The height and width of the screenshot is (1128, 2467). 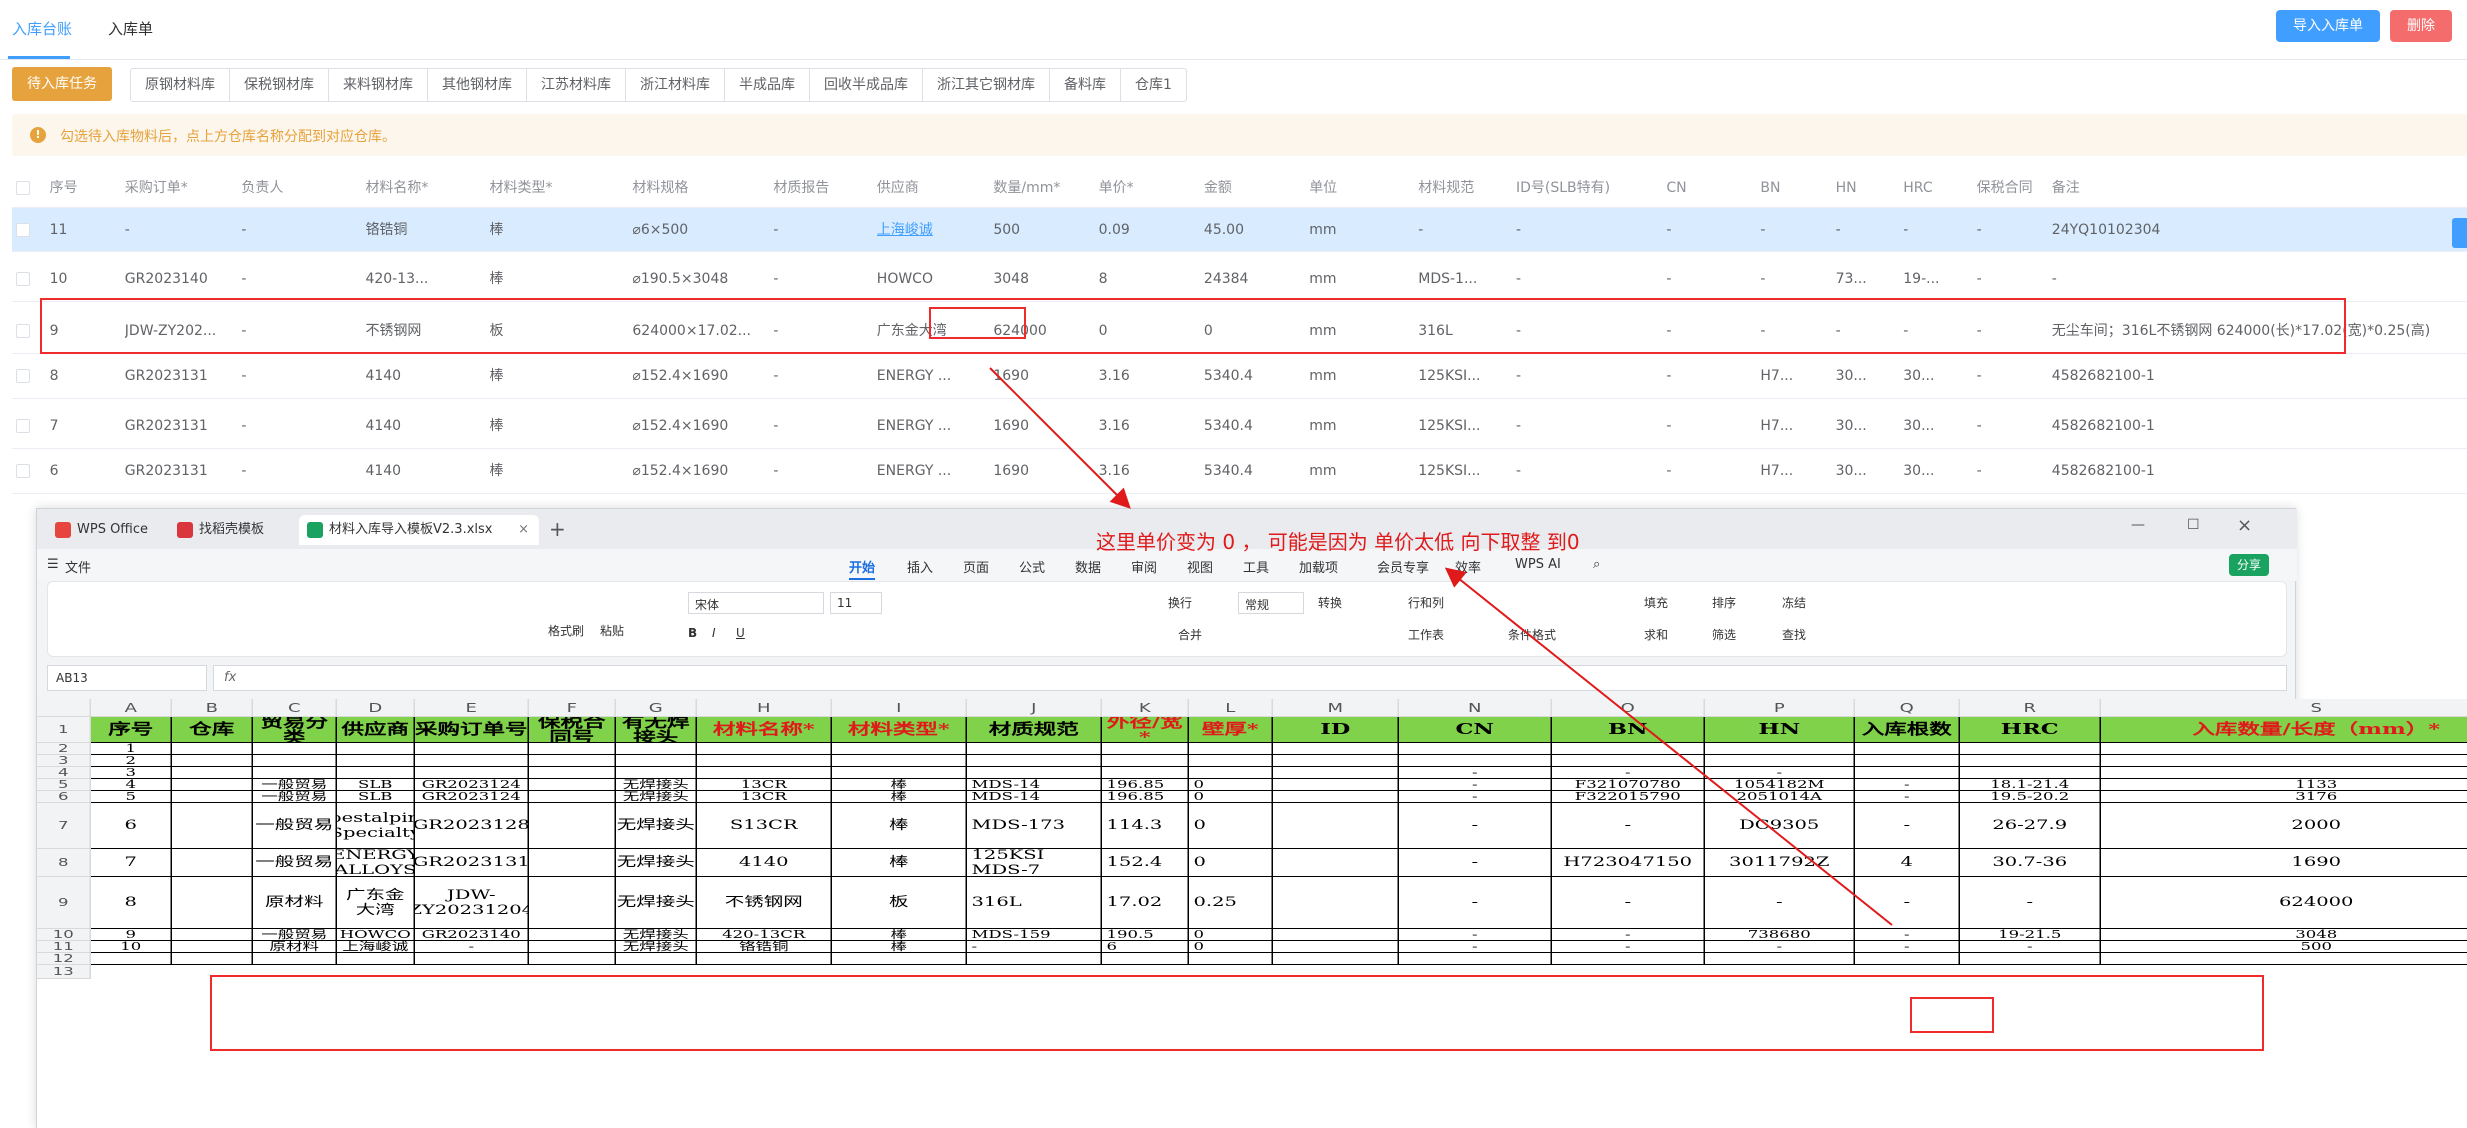 I want to click on arrow-from-sheet, so click(x=1668, y=746).